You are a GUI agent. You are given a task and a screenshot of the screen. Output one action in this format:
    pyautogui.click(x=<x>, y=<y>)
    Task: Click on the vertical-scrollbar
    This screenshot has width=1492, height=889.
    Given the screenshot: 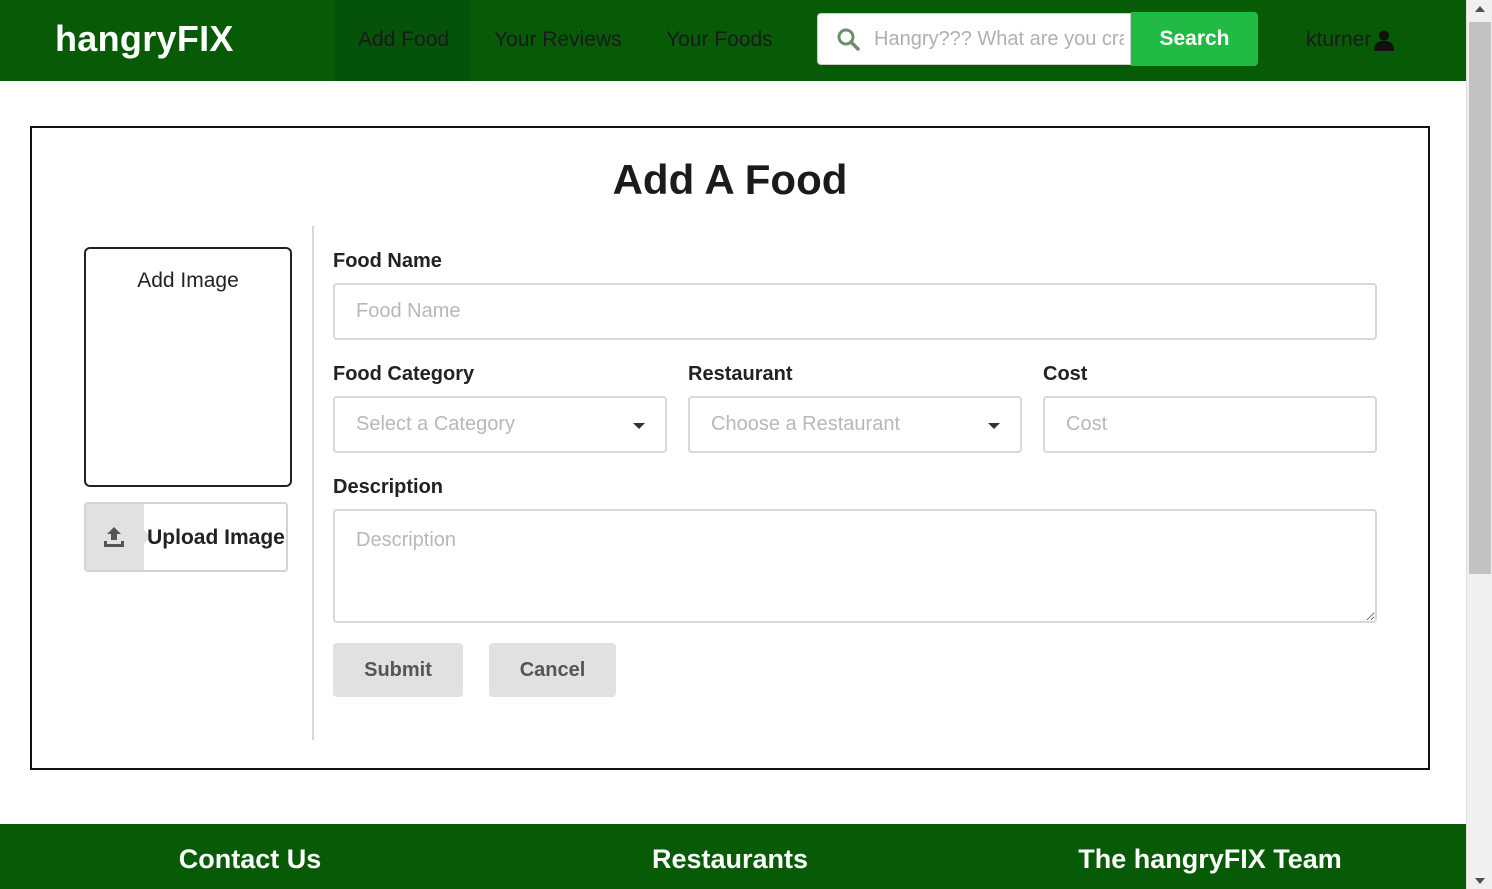 What is the action you would take?
    pyautogui.click(x=1479, y=444)
    